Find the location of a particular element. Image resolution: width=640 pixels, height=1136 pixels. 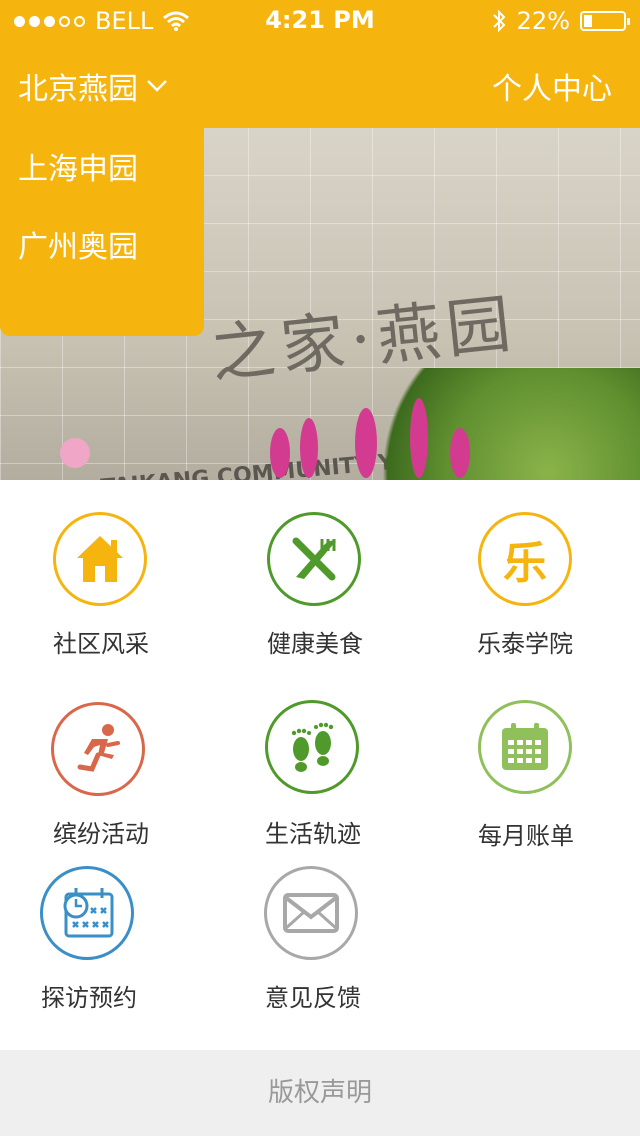

grid-label: 生活轨迹 is located at coordinates (313, 834).